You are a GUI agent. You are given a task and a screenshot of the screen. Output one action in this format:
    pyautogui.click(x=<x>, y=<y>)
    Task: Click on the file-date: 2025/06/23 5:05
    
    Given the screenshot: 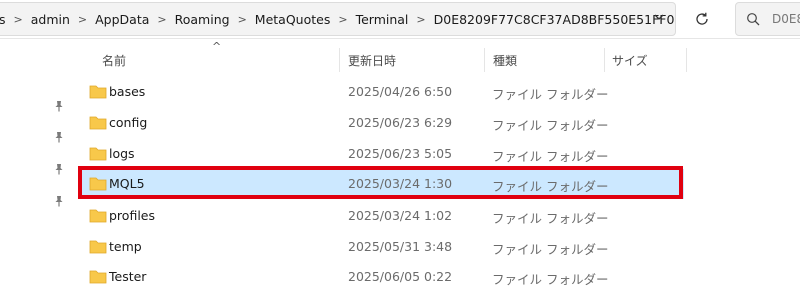 What is the action you would take?
    pyautogui.click(x=400, y=153)
    